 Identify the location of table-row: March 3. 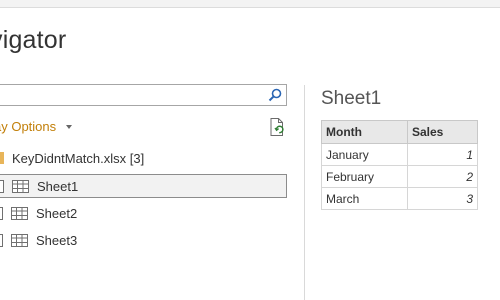
(399, 198).